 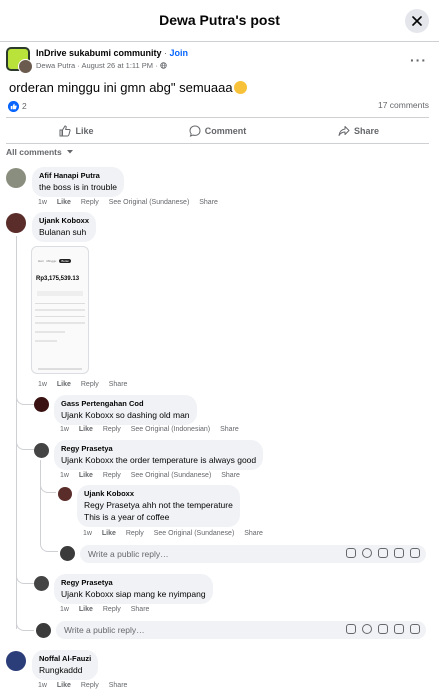 I want to click on post-timestamp: August 26 at 1:11 PM, so click(x=117, y=65).